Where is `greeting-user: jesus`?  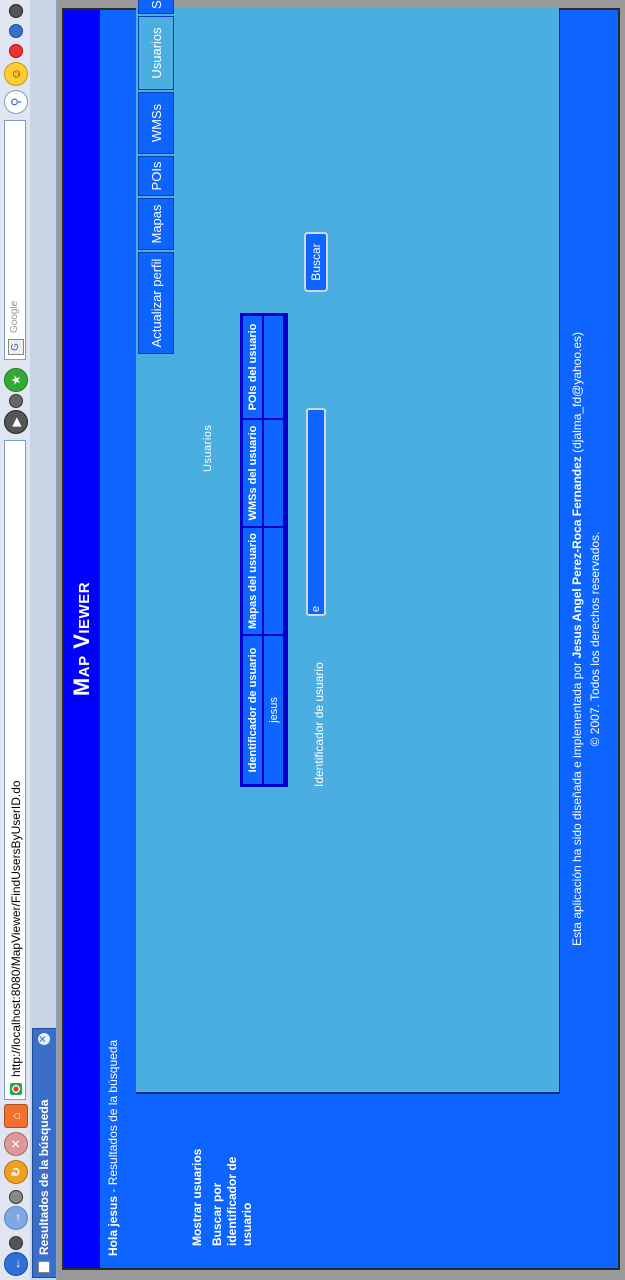
greeting-user: jesus is located at coordinates (113, 1211).